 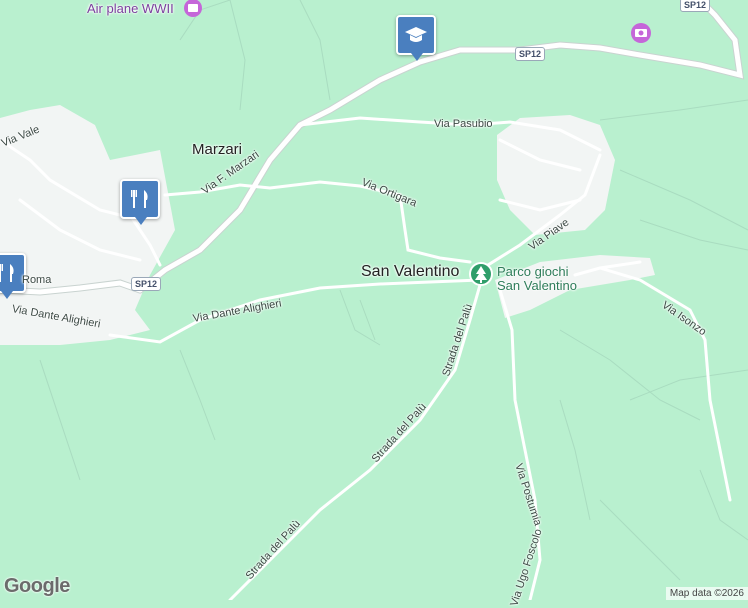 I want to click on restaurant-marker-marzari, so click(x=140, y=202).